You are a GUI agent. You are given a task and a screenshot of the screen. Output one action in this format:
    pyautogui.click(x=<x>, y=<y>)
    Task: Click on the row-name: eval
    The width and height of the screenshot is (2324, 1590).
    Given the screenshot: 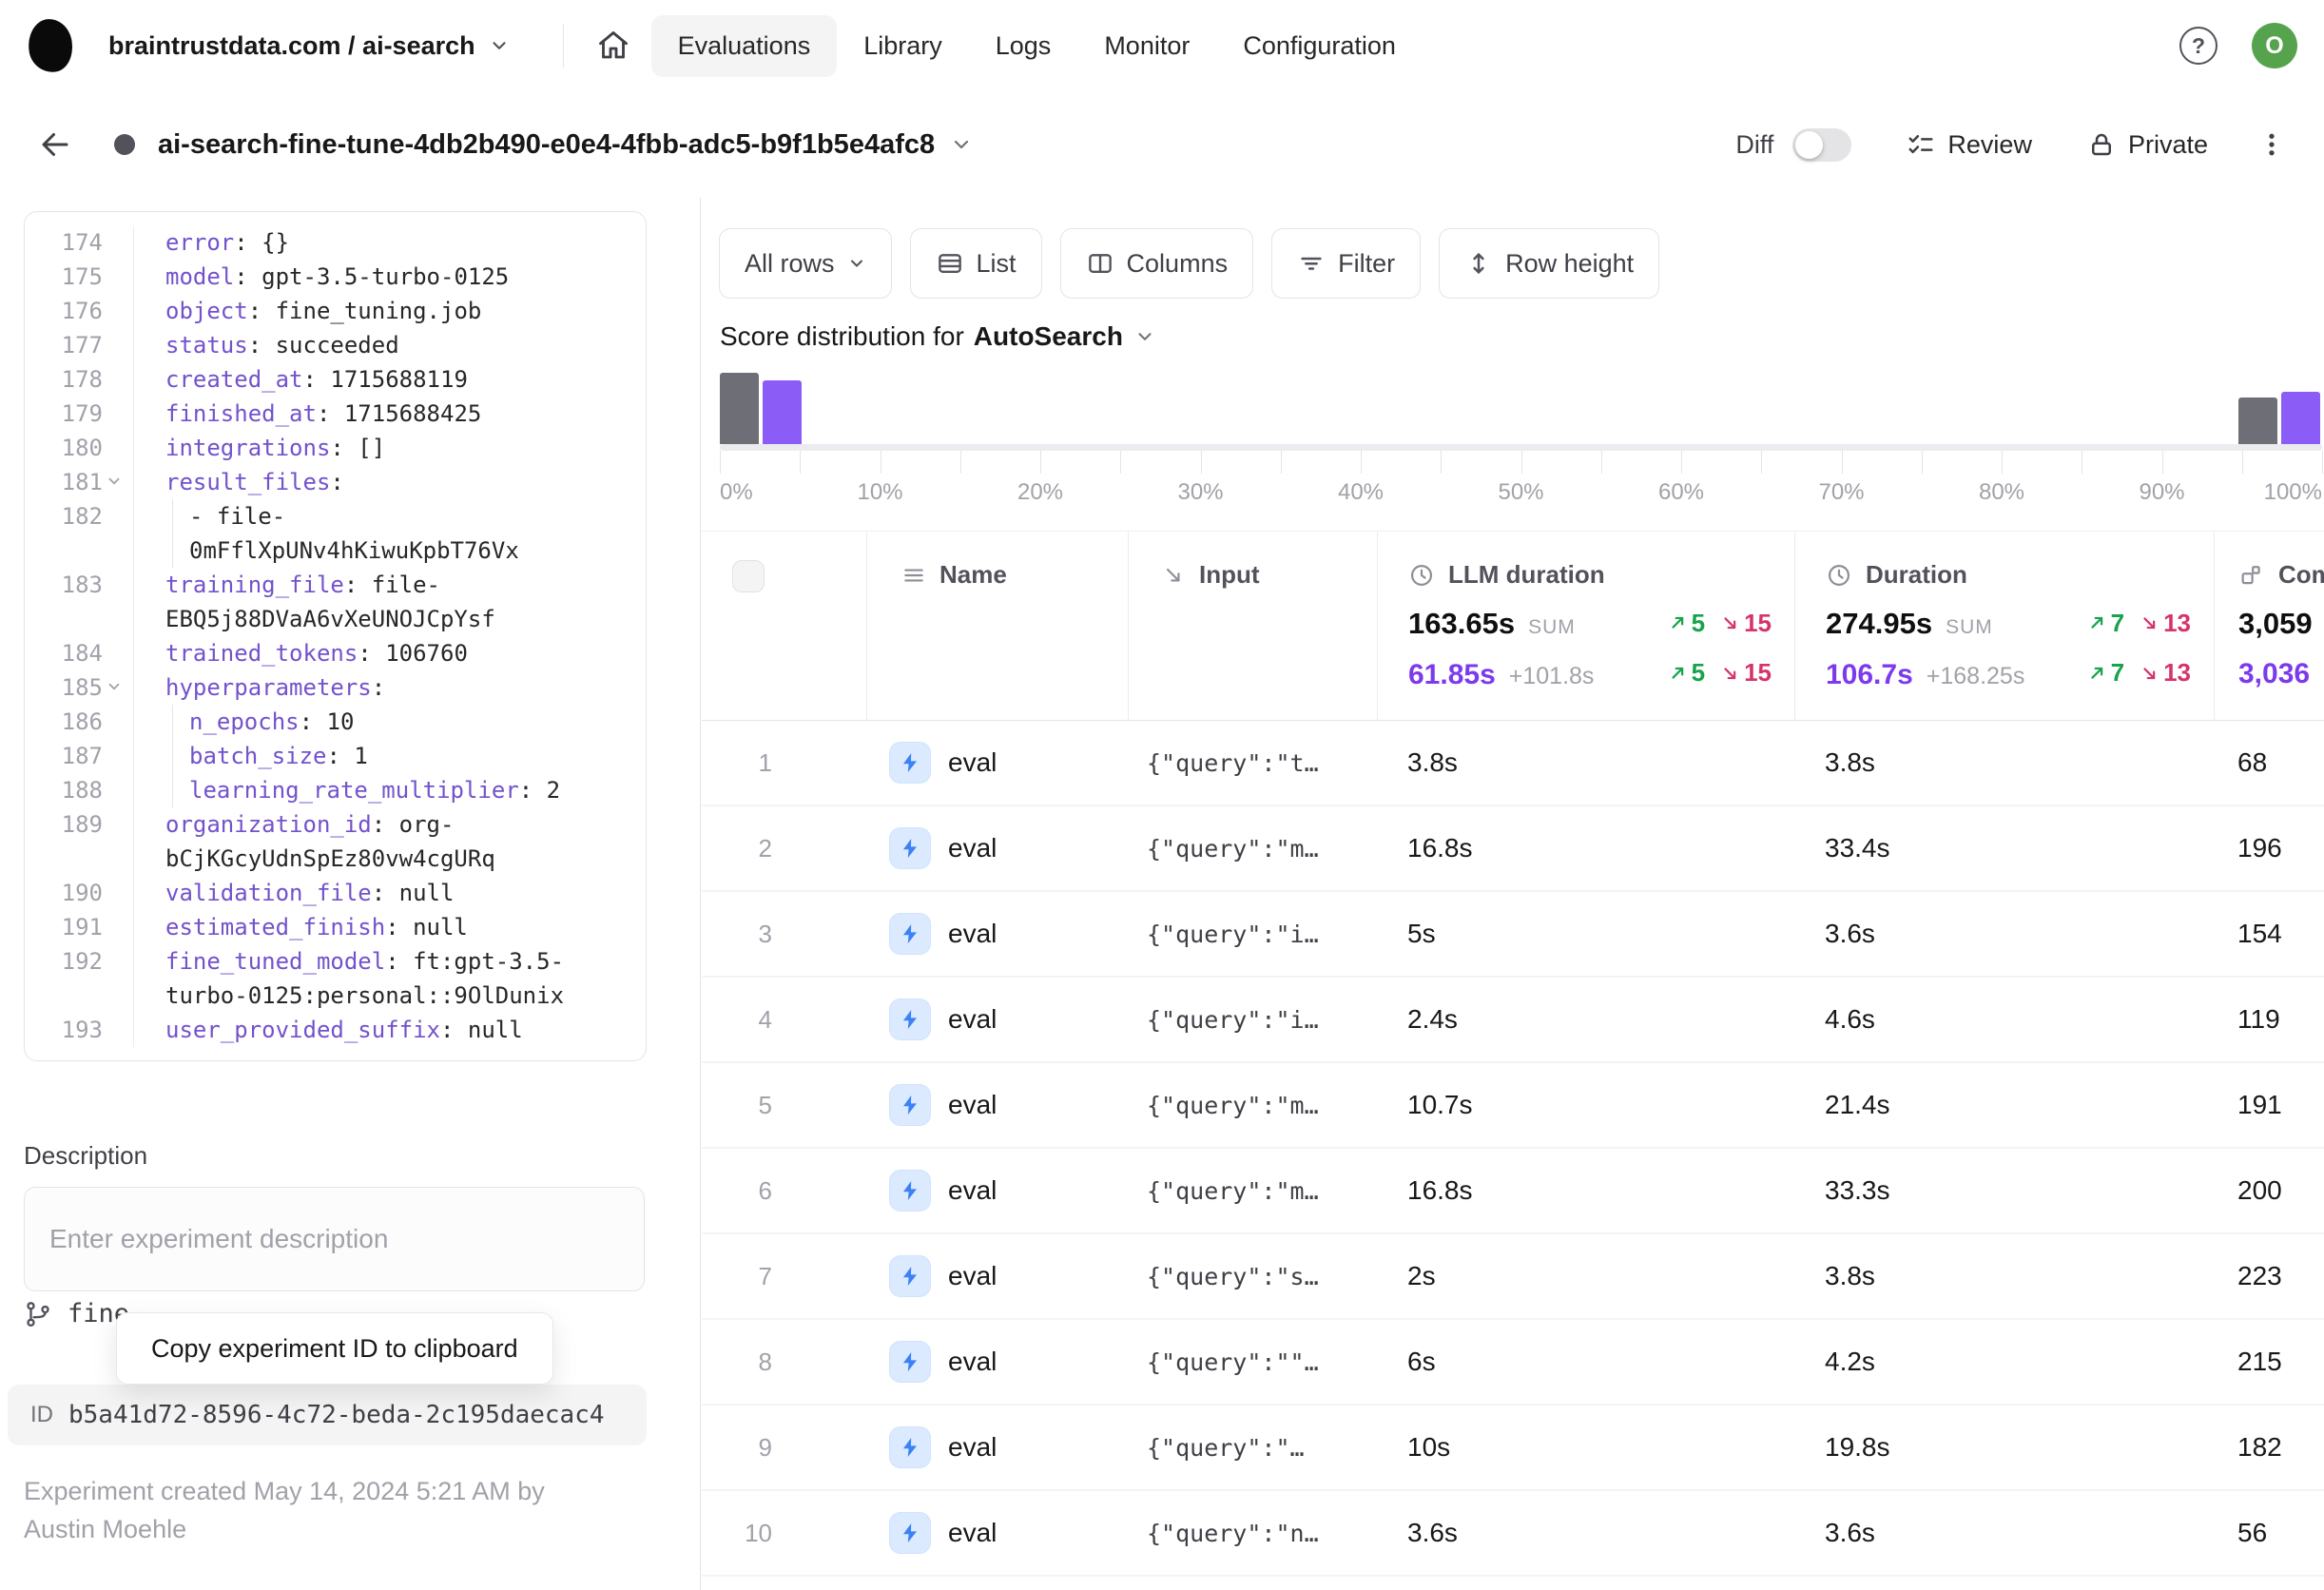 What is the action you would take?
    pyautogui.click(x=973, y=1447)
    